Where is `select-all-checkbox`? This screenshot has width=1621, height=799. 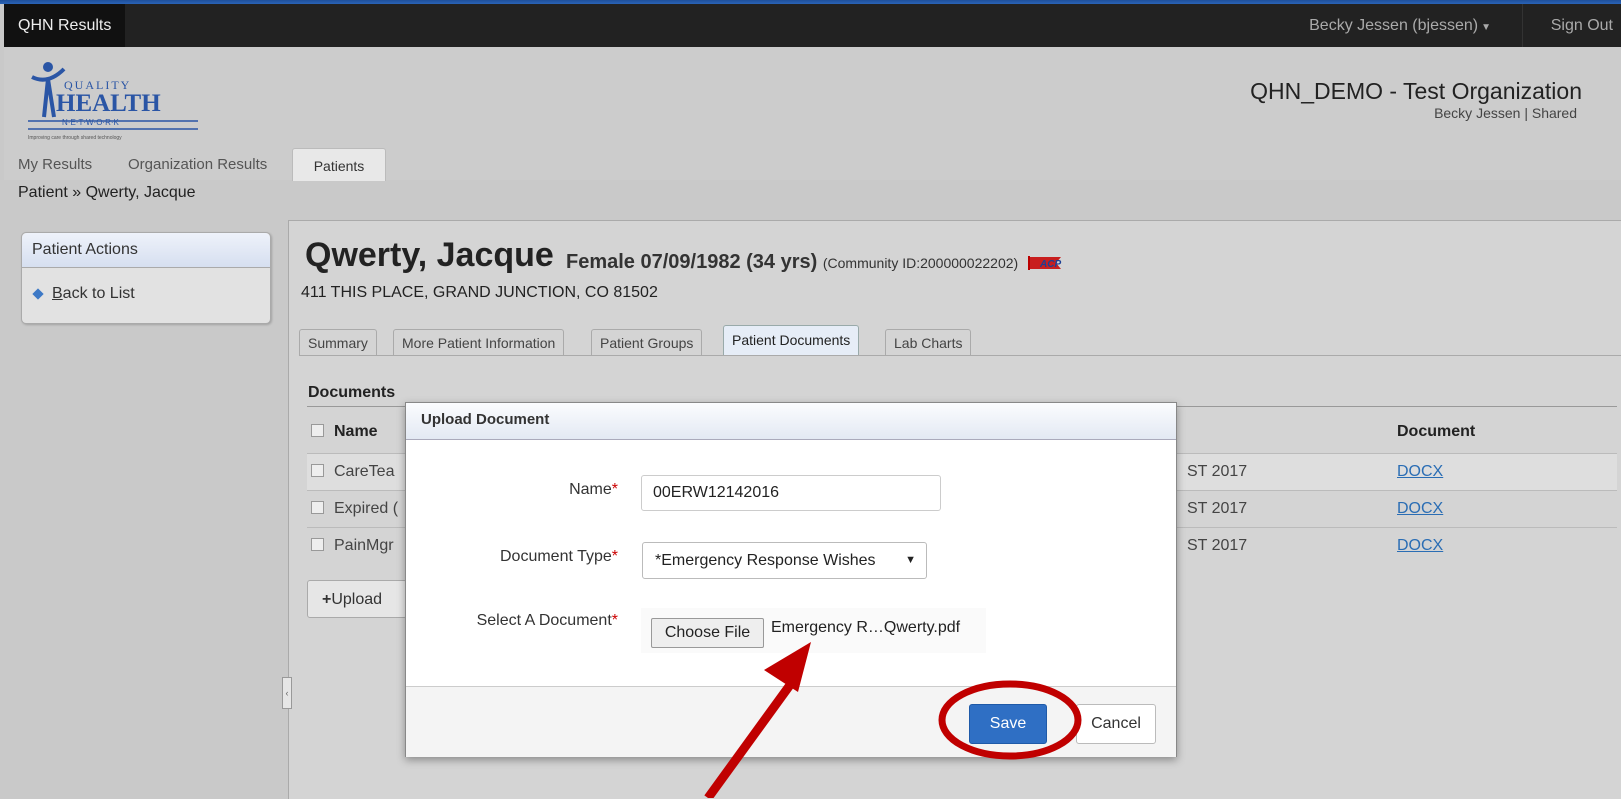
select-all-checkbox is located at coordinates (317, 430).